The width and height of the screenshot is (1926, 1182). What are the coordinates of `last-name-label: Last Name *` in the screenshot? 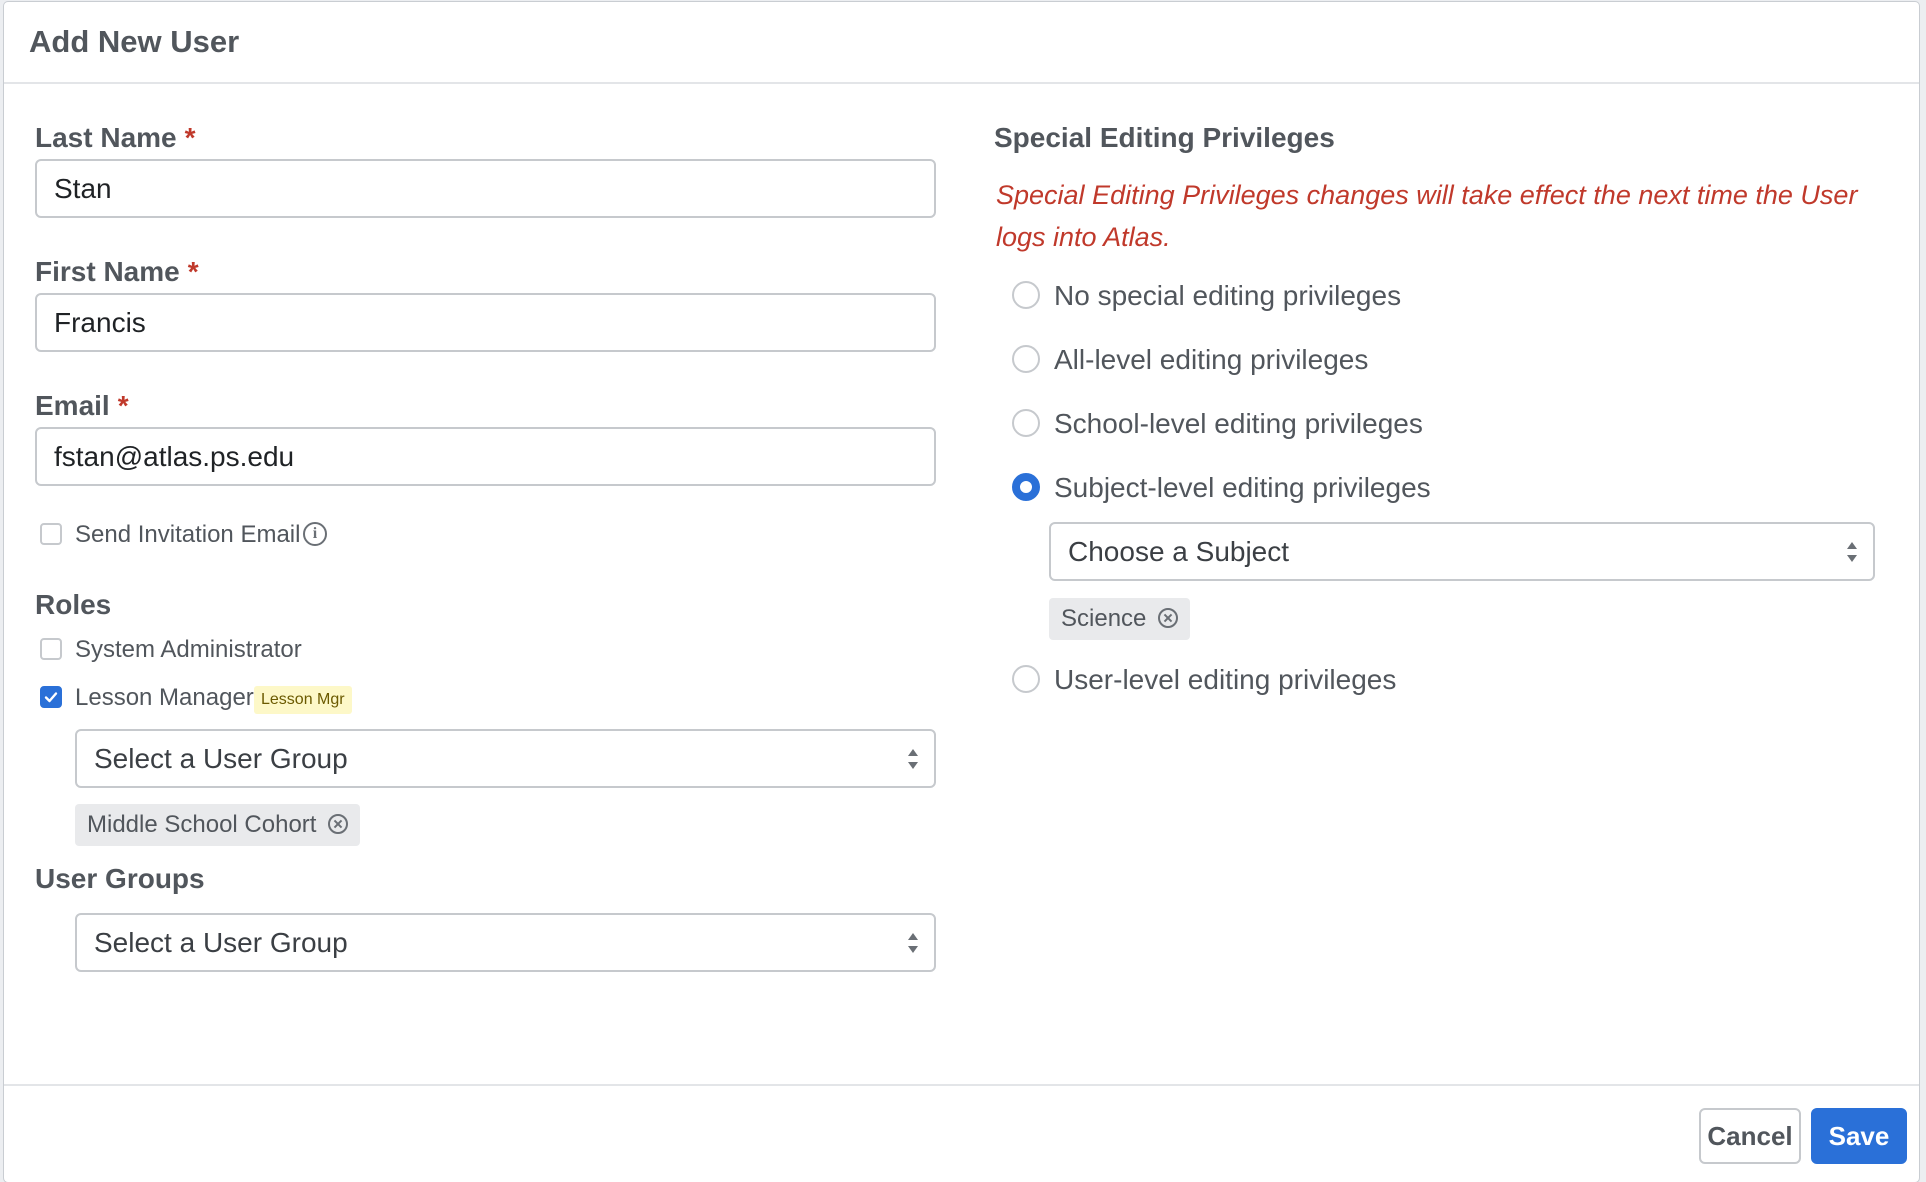 It's located at (115, 137).